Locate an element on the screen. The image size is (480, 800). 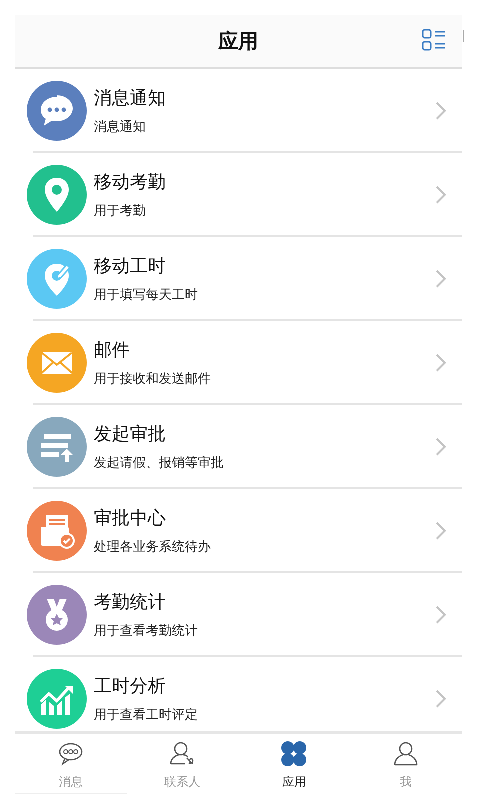
app-list-item: 移动考勤 用于考勤 is located at coordinates (238, 195).